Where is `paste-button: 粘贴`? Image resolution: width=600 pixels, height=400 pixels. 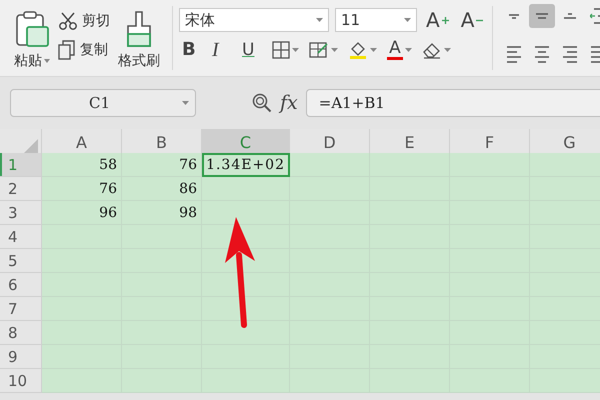
paste-button: 粘贴 is located at coordinates (32, 40).